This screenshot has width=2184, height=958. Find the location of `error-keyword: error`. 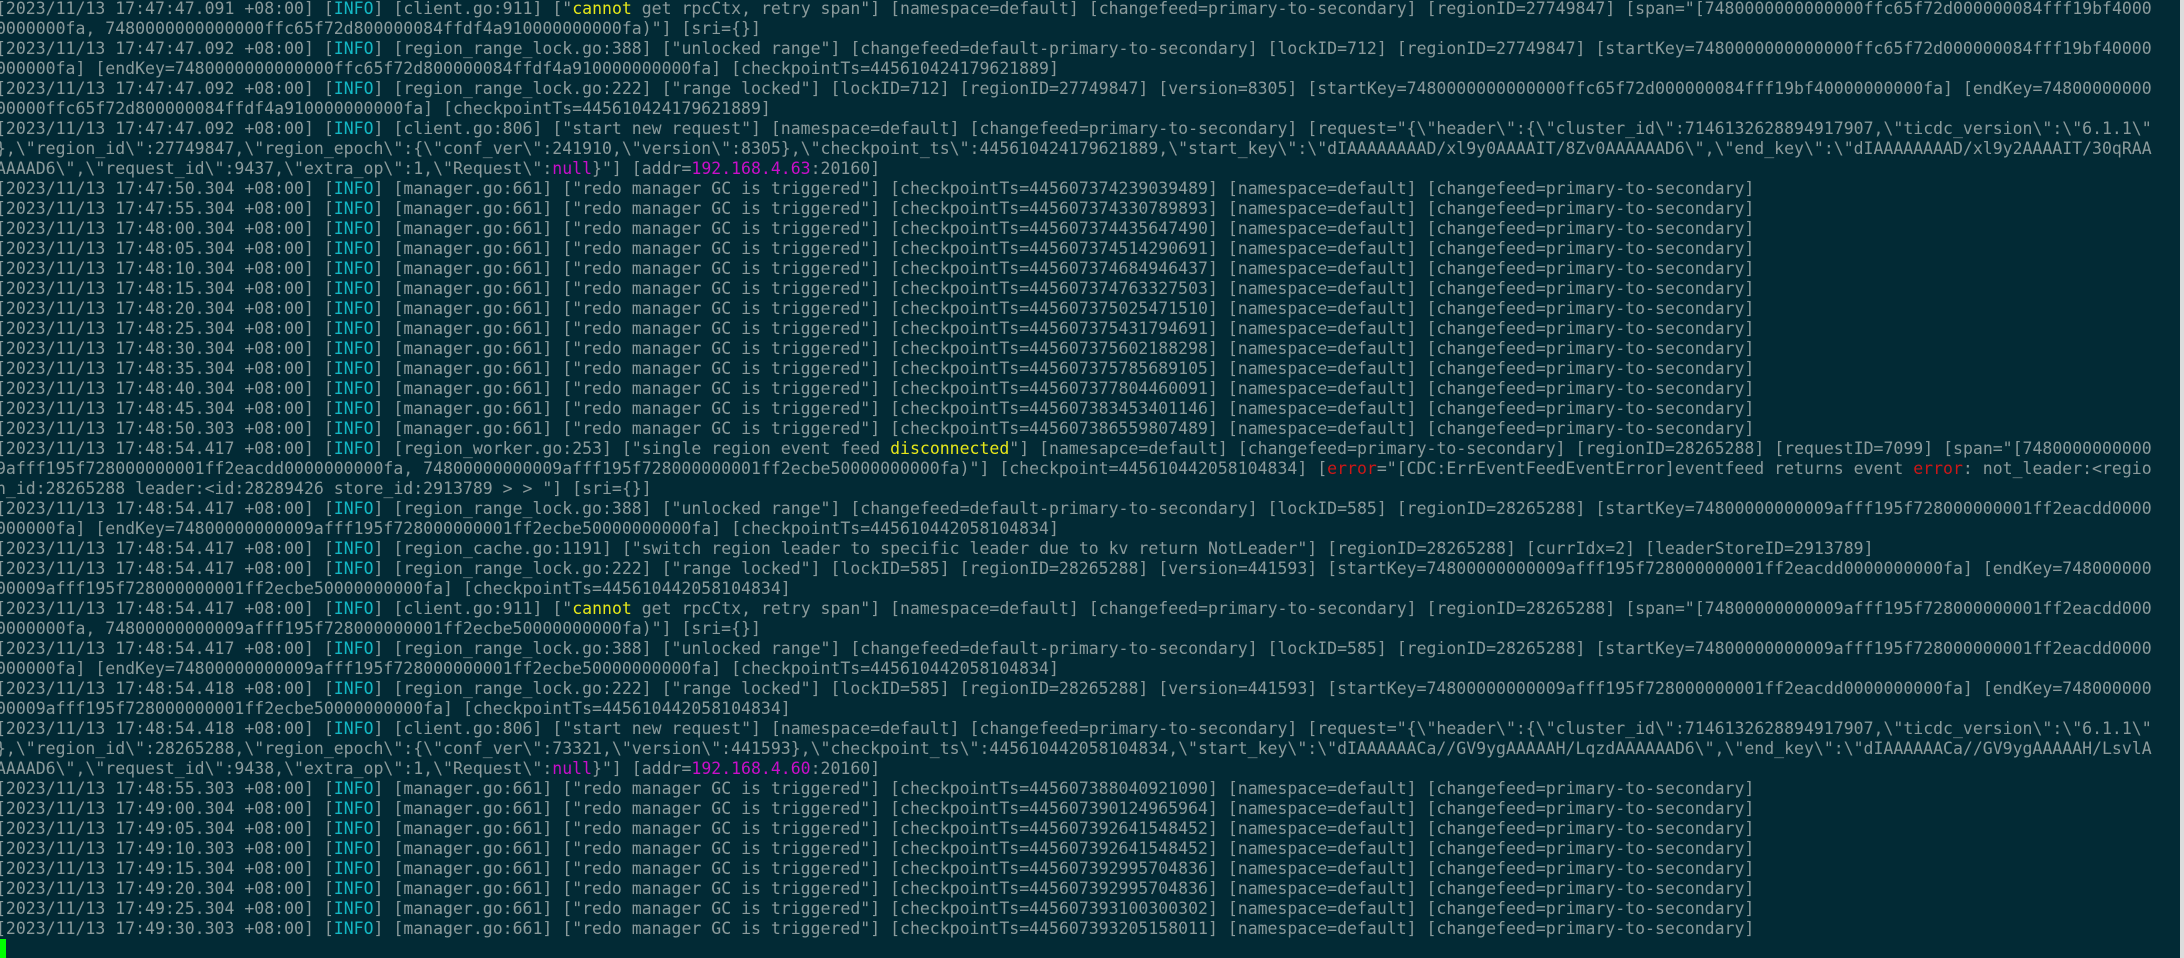

error-keyword: error is located at coordinates (1352, 468).